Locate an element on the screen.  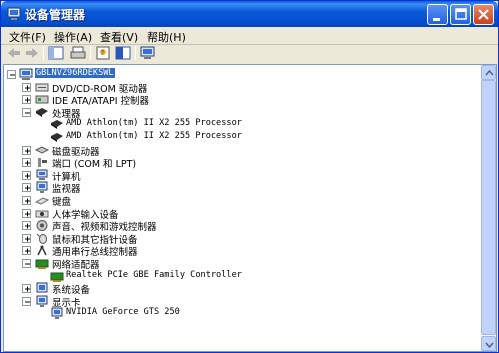
menu-bar: 文件(F) 操作(A) 查看(V) 帮助(H) is located at coordinates (249, 36).